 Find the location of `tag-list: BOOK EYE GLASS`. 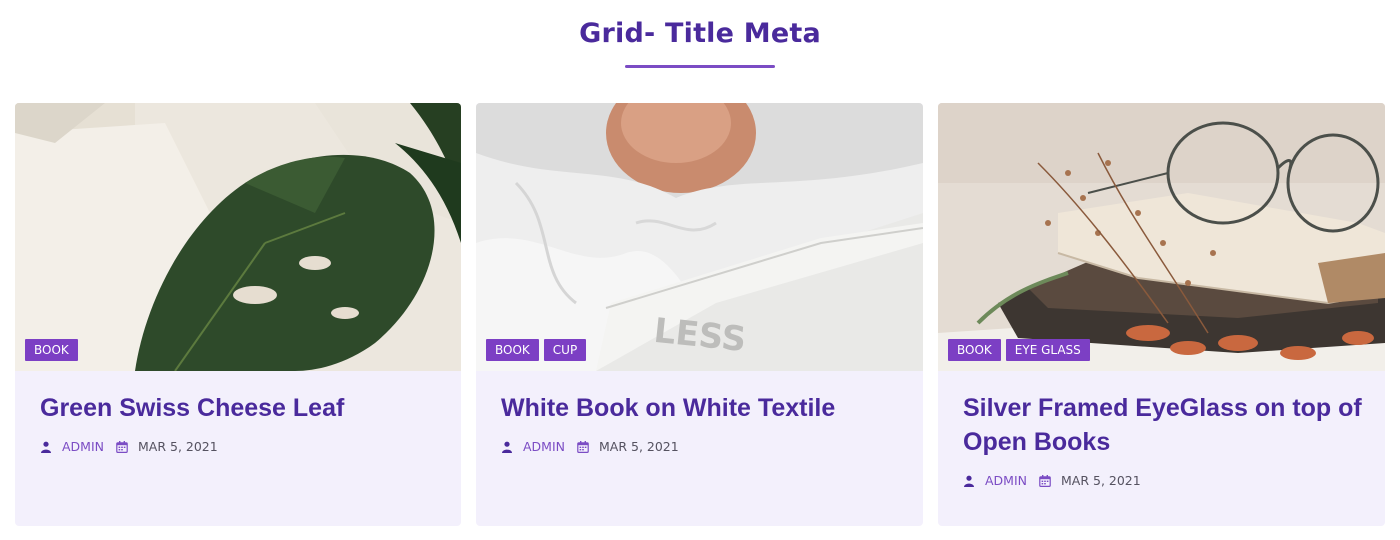

tag-list: BOOK EYE GLASS is located at coordinates (1019, 350).